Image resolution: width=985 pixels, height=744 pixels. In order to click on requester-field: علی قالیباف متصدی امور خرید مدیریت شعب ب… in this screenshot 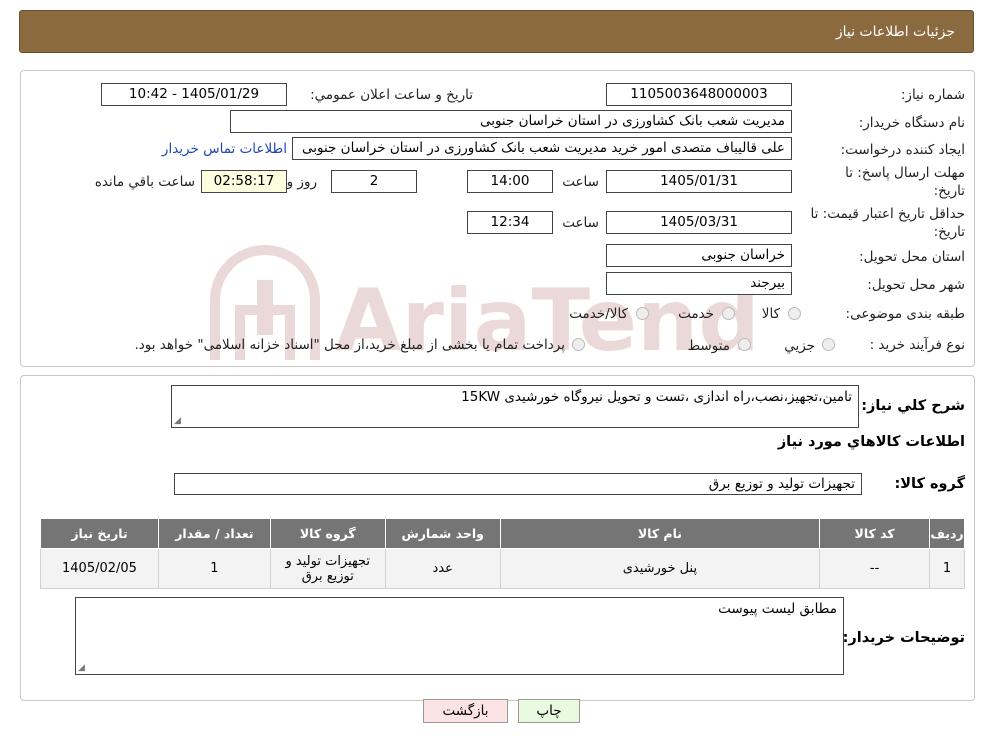, I will do `click(542, 148)`.